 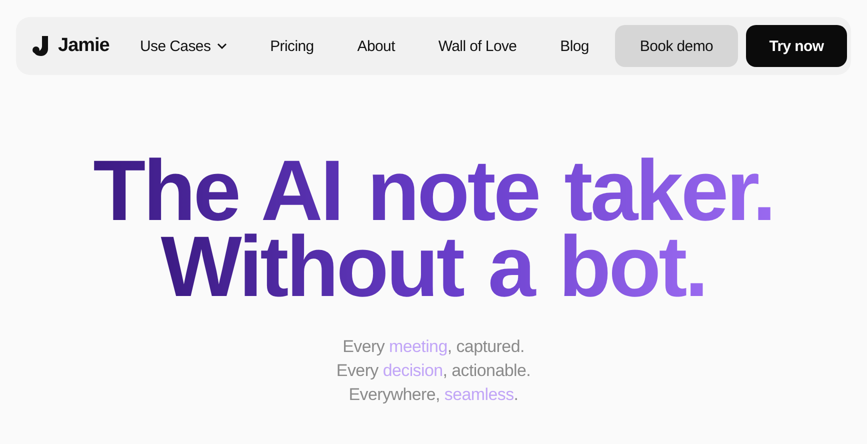 I want to click on nav-link: Use Cases, so click(x=183, y=46).